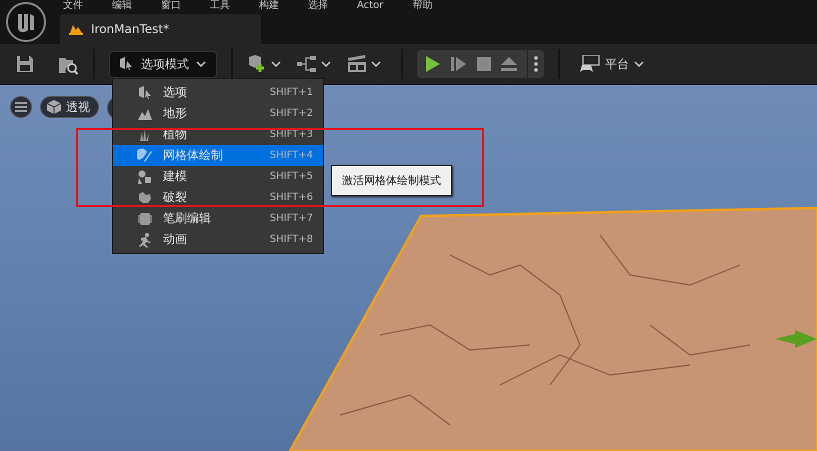  What do you see at coordinates (291, 218) in the screenshot?
I see `shortcut-text: SHIFT+7` at bounding box center [291, 218].